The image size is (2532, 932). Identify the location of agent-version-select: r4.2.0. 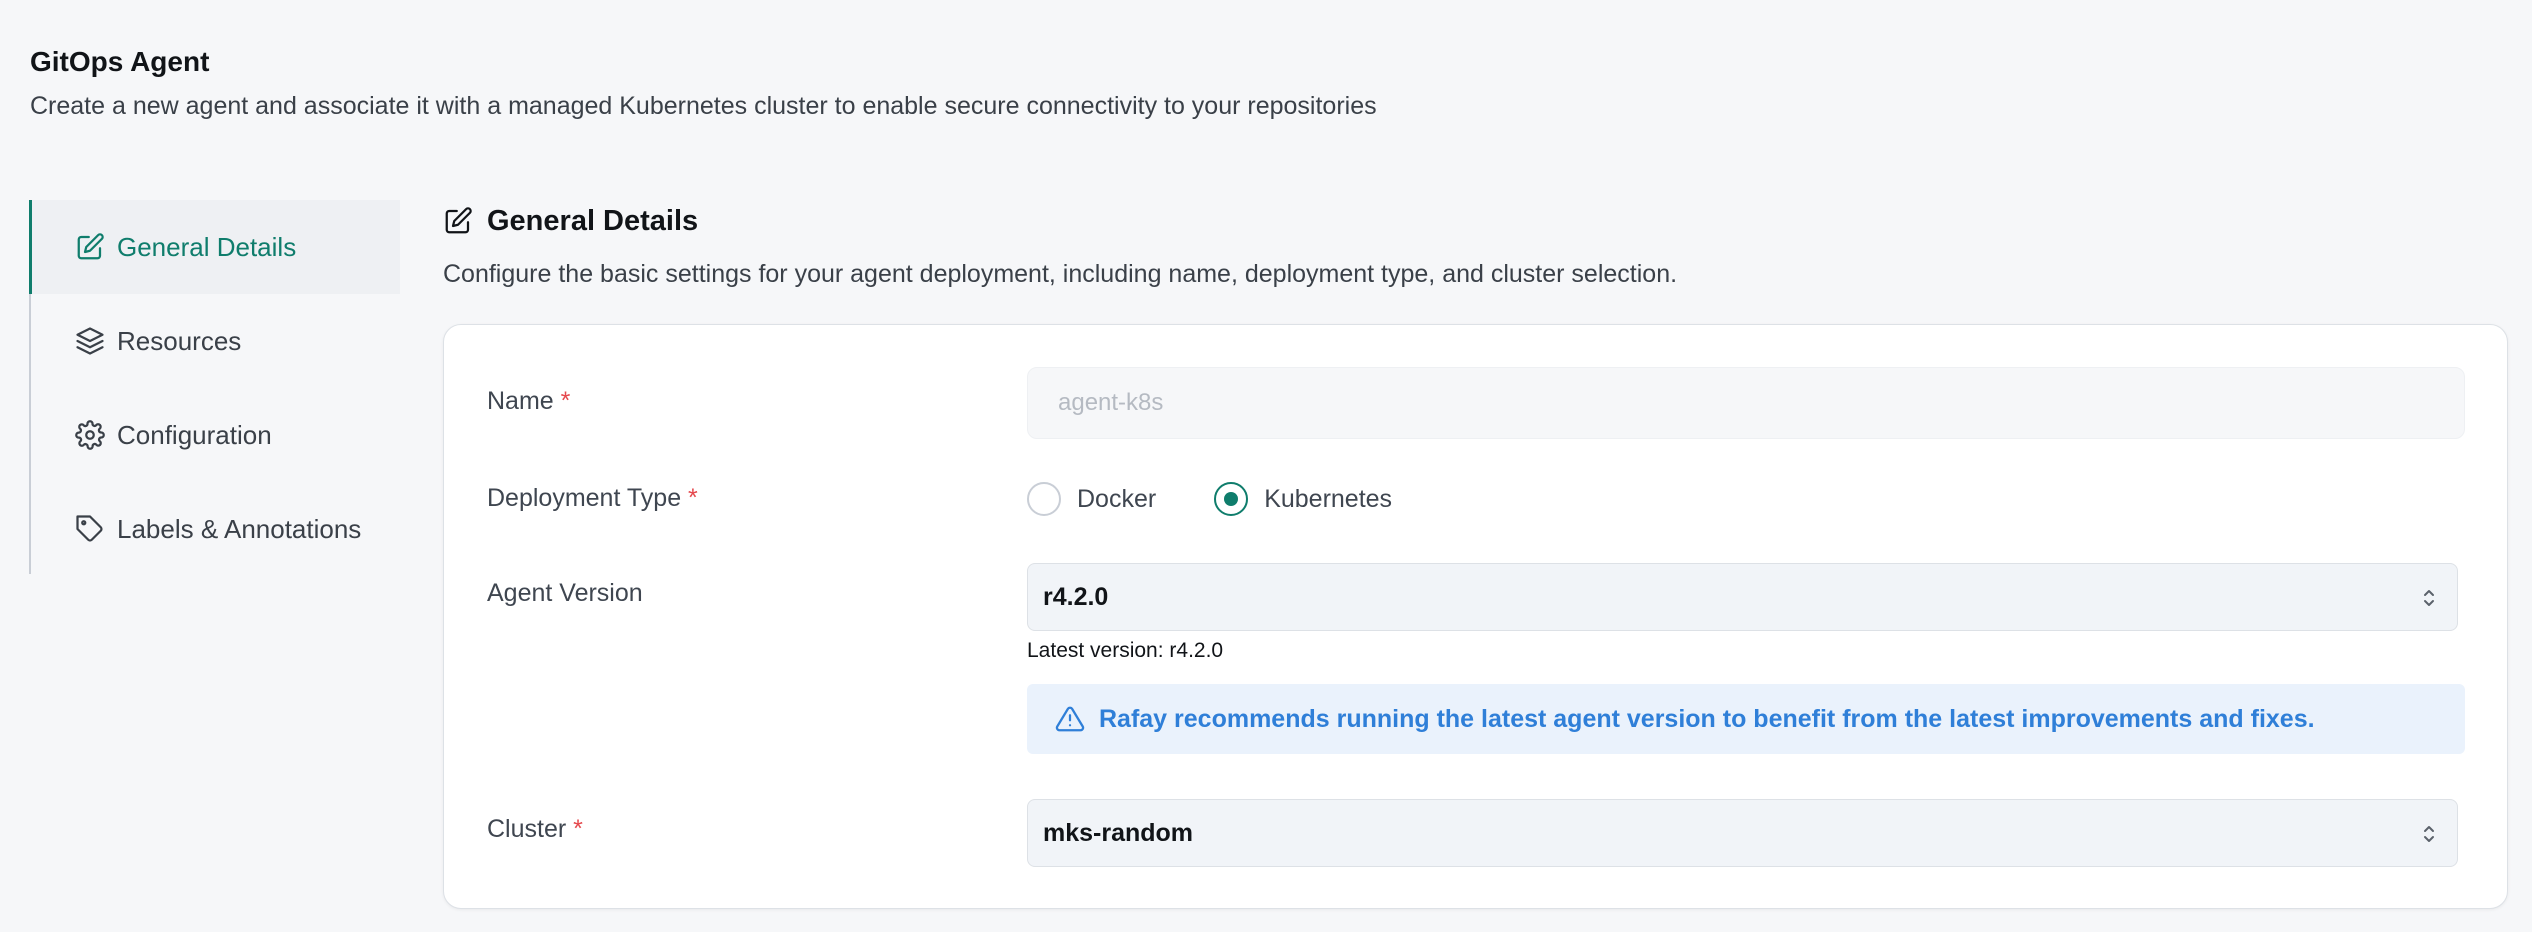
(1742, 597).